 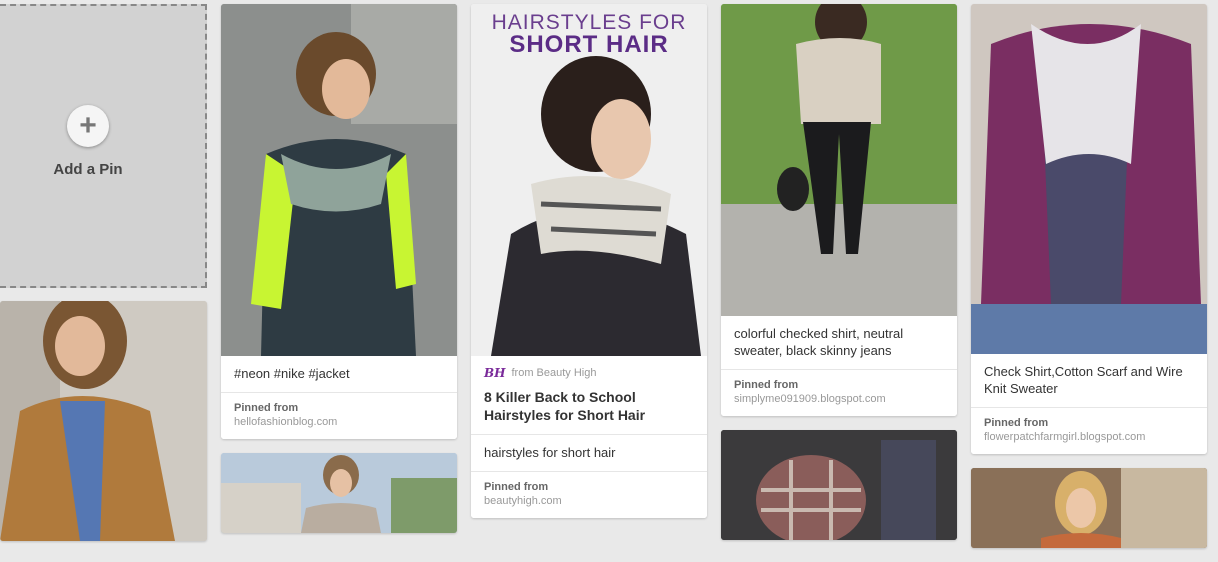 I want to click on person-cardigan-image, so click(x=103, y=421).